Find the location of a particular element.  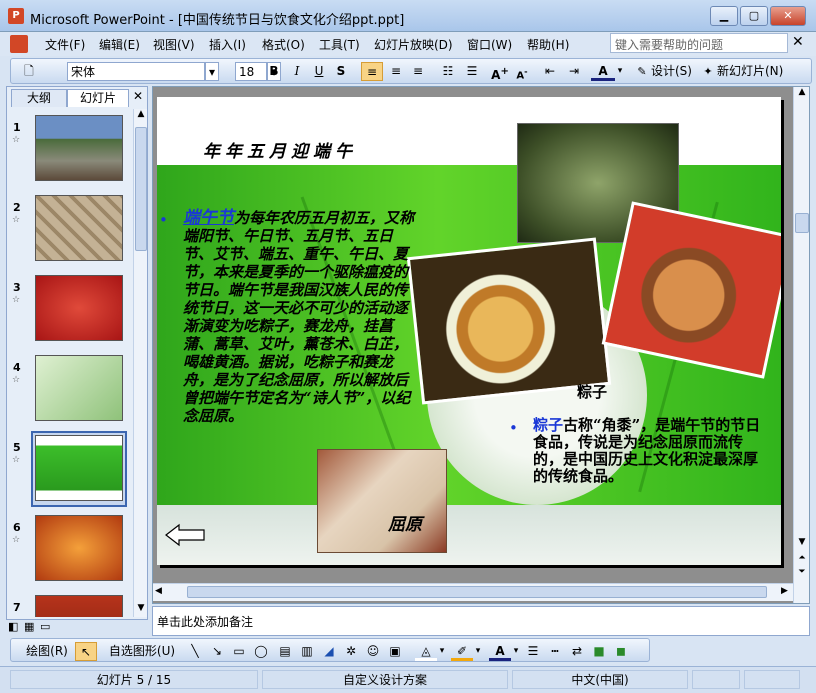

3d-style-icon: ◼ is located at coordinates (621, 651).